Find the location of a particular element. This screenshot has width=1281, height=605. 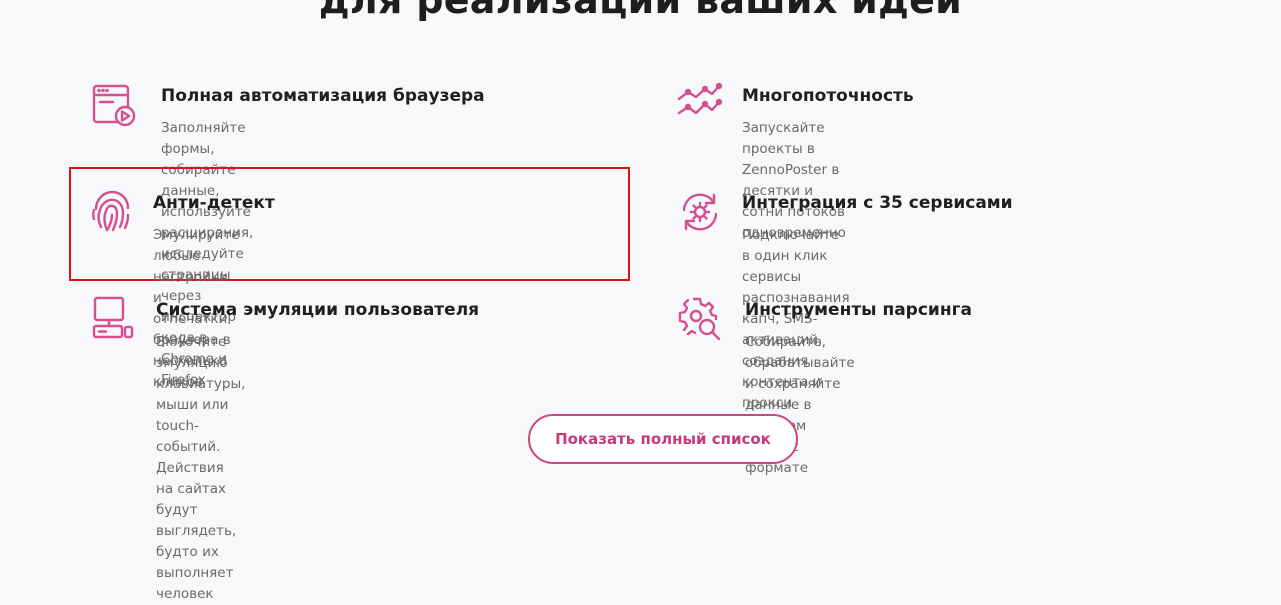

section-heading: для реализации ваших идей is located at coordinates (640, 11).